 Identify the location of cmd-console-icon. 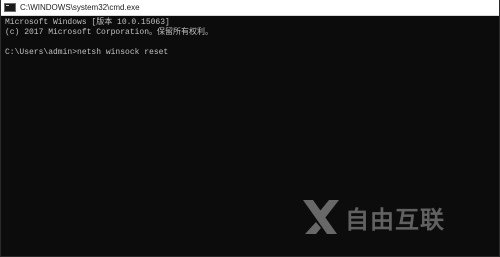
(10, 7).